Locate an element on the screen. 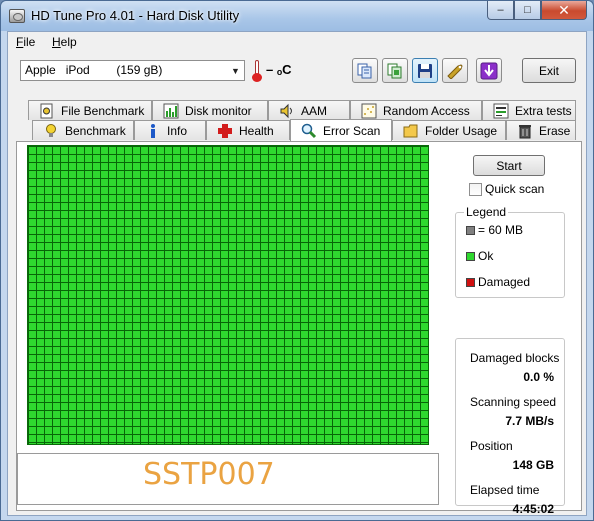 This screenshot has width=594, height=521. copy-icon is located at coordinates (364, 70).